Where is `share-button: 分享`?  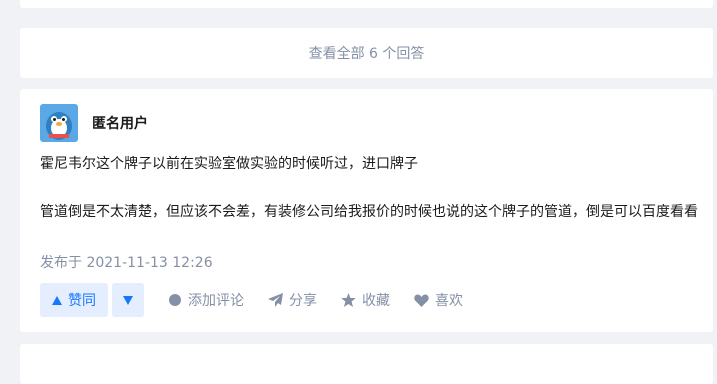
share-button: 分享 is located at coordinates (292, 300).